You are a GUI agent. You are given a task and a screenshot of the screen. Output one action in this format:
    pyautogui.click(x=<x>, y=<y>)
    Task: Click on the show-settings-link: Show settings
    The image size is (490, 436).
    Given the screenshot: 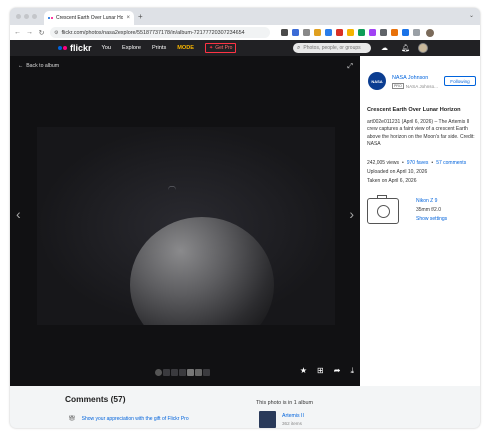 What is the action you would take?
    pyautogui.click(x=431, y=219)
    